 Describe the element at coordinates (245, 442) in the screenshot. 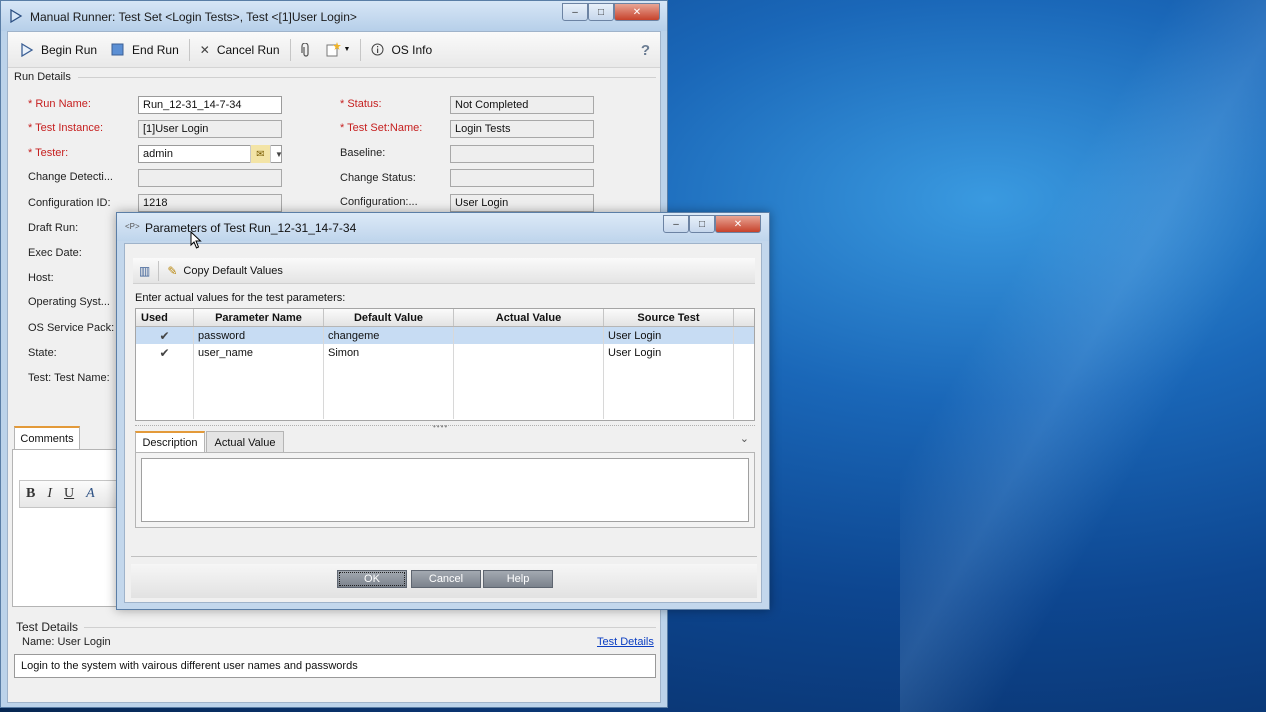

I see `tab-actual-value: Actual Value` at that location.